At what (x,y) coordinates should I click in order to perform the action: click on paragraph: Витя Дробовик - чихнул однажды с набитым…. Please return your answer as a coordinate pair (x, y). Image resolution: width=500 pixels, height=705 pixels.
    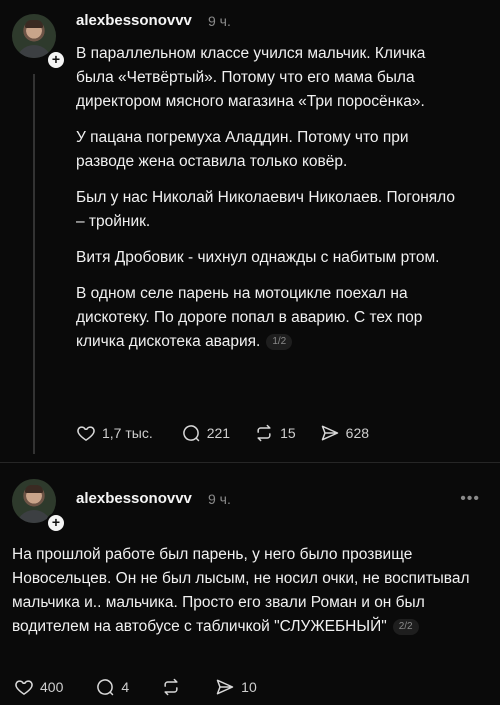
    Looking at the image, I should click on (258, 257).